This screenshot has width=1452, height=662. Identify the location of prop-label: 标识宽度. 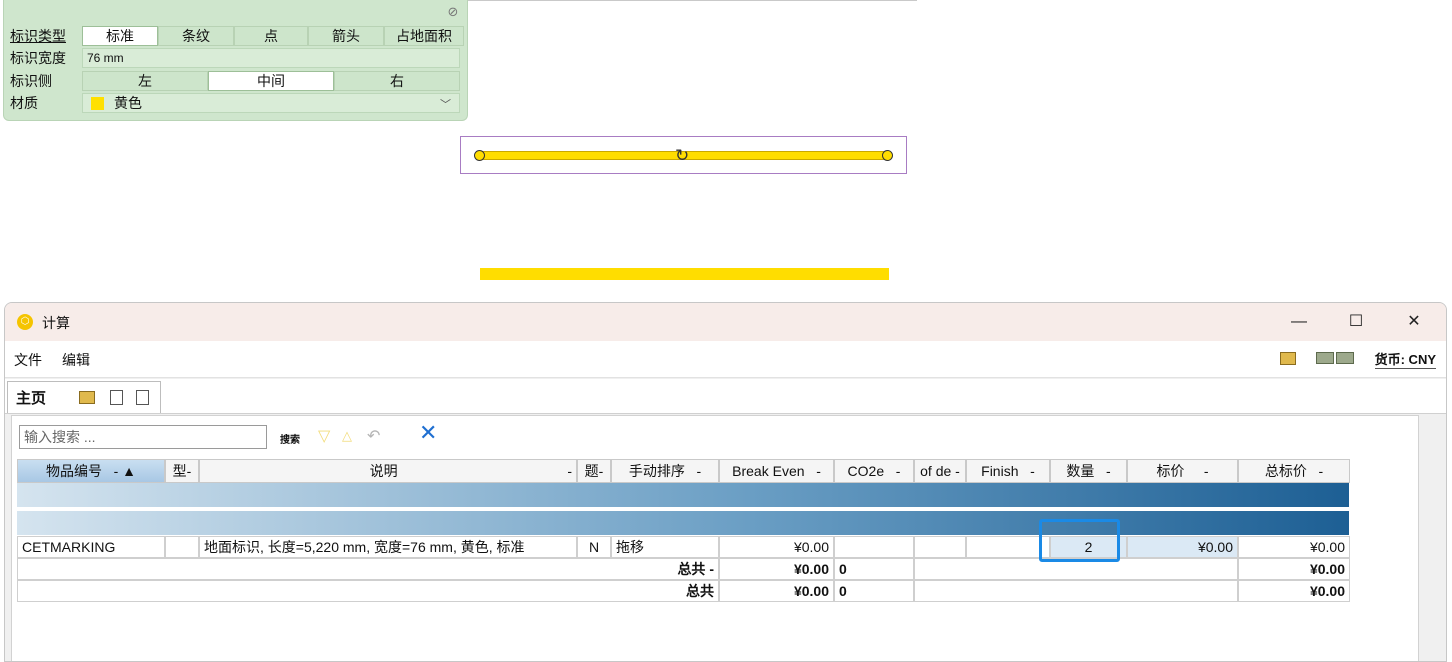
(38, 58).